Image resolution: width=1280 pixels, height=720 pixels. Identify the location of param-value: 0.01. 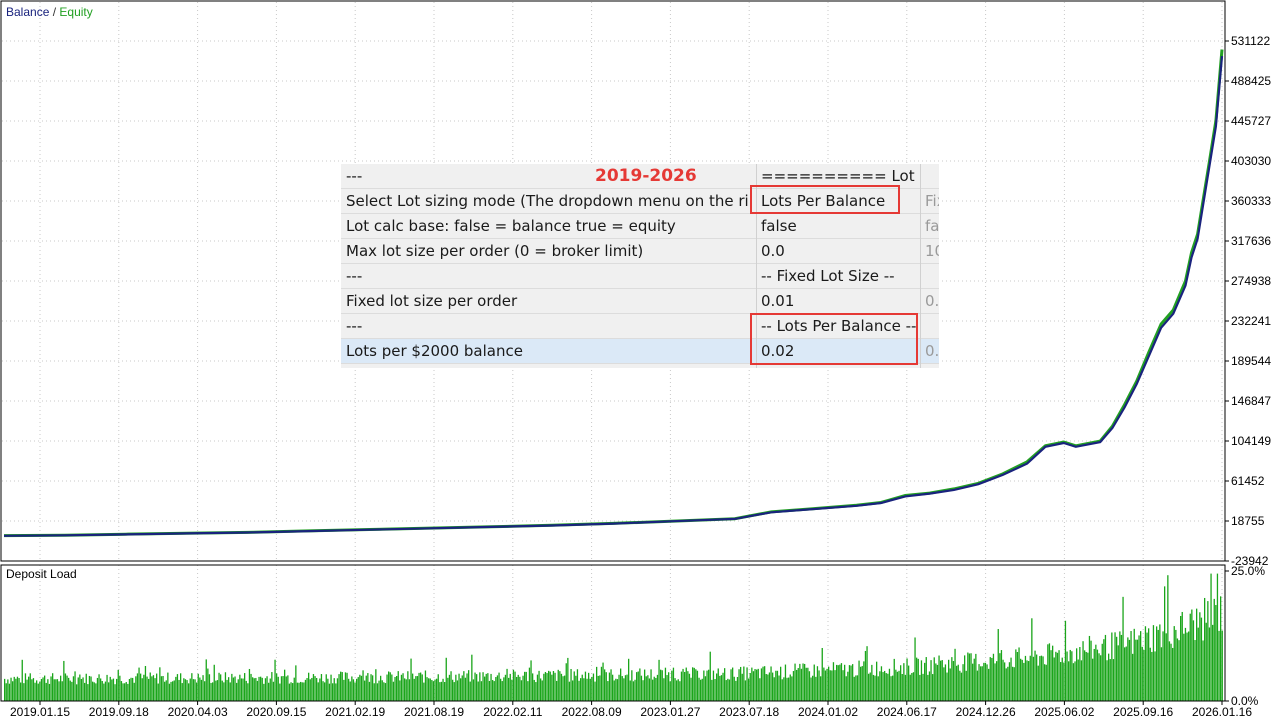
(841, 301).